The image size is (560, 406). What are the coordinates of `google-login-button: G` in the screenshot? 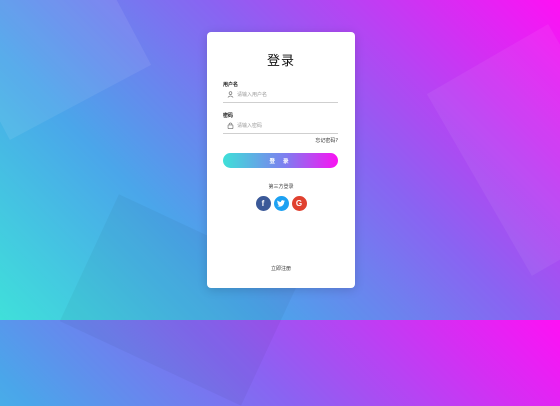 It's located at (299, 203).